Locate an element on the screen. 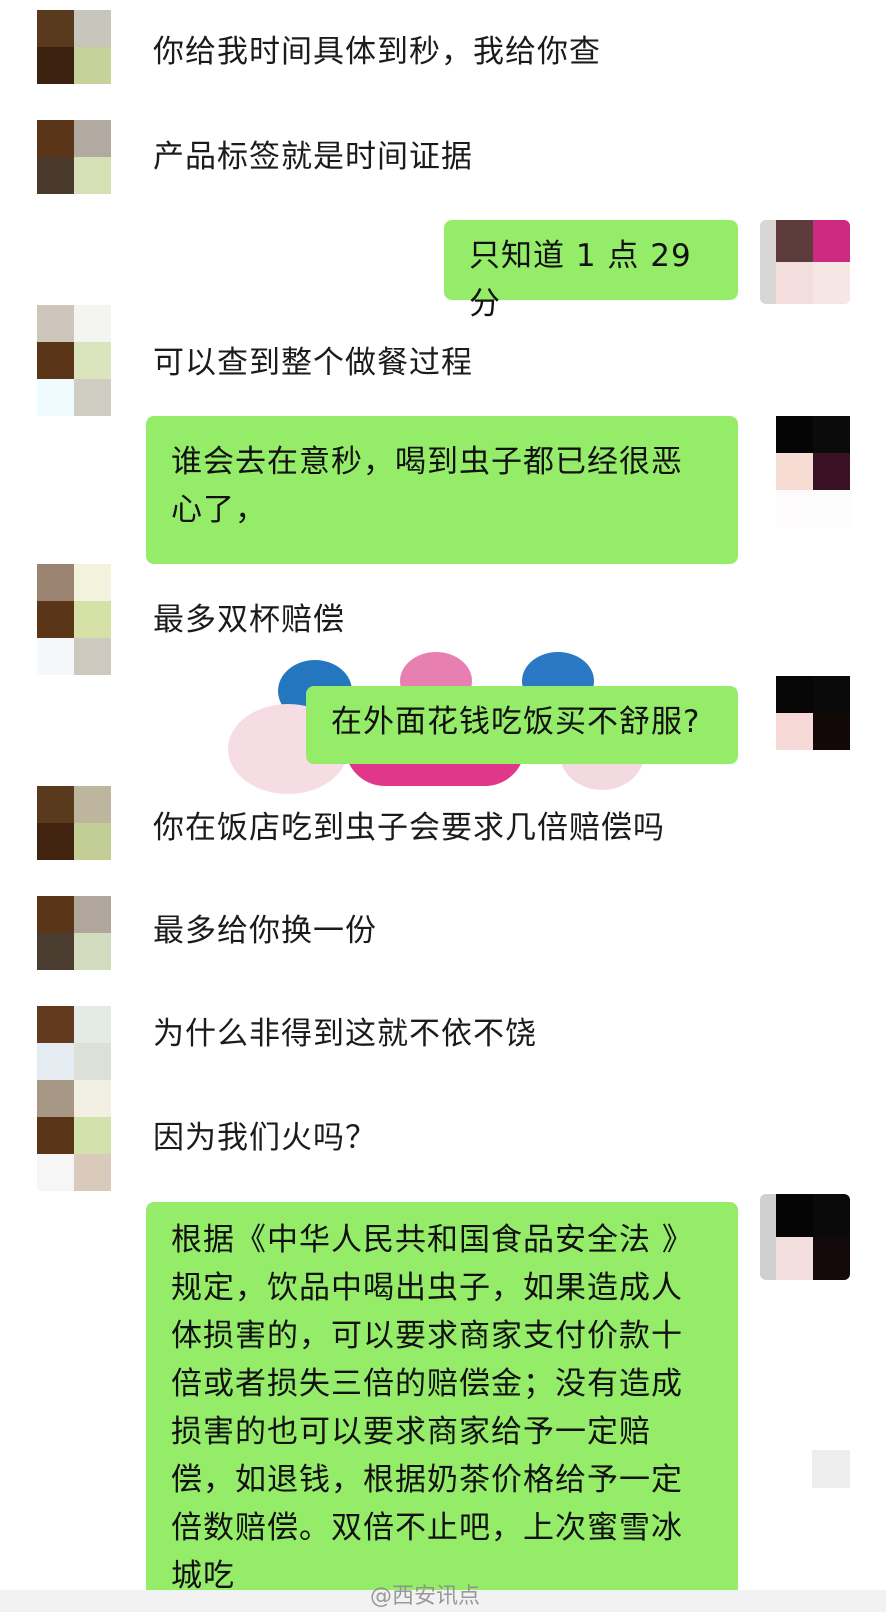 The width and height of the screenshot is (886, 1612). message-text: 为什么非得到这就不依不饶 is located at coordinates (345, 1034).